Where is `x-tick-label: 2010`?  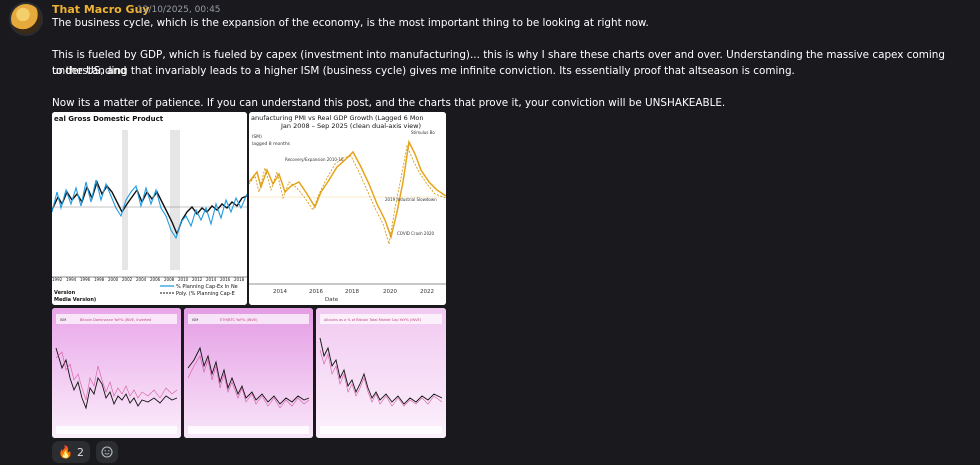
x-tick-label: 2010 is located at coordinates (183, 279).